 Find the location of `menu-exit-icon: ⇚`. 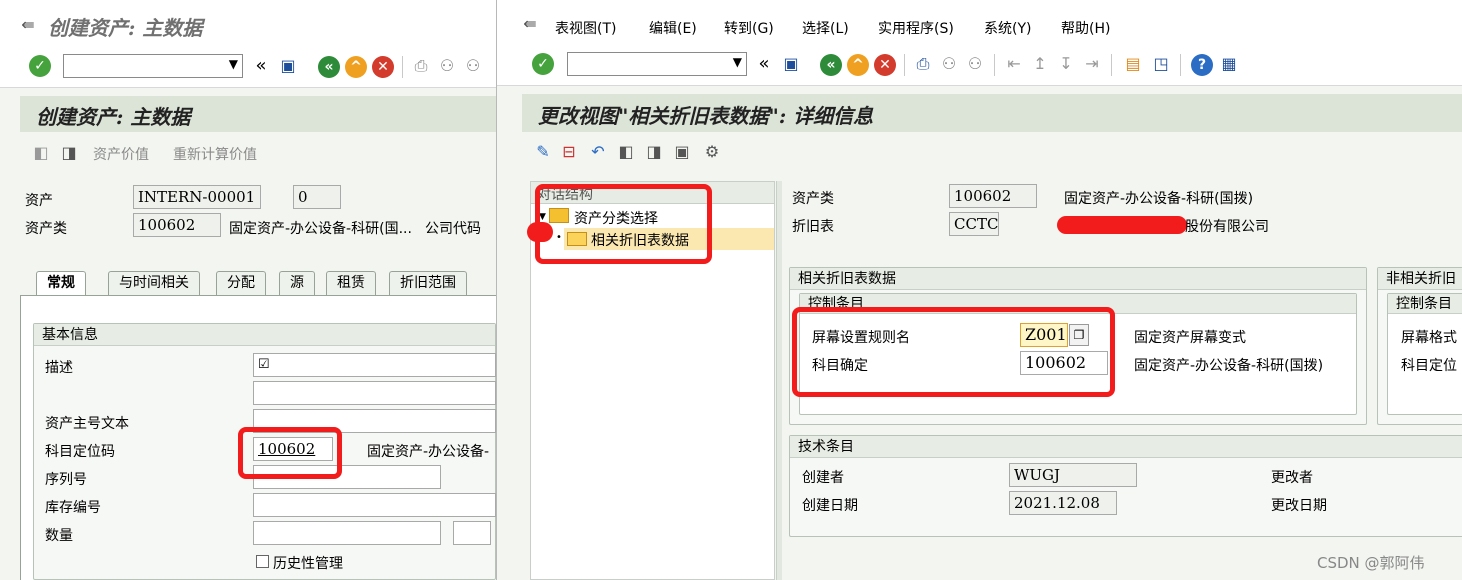

menu-exit-icon: ⇚ is located at coordinates (530, 24).